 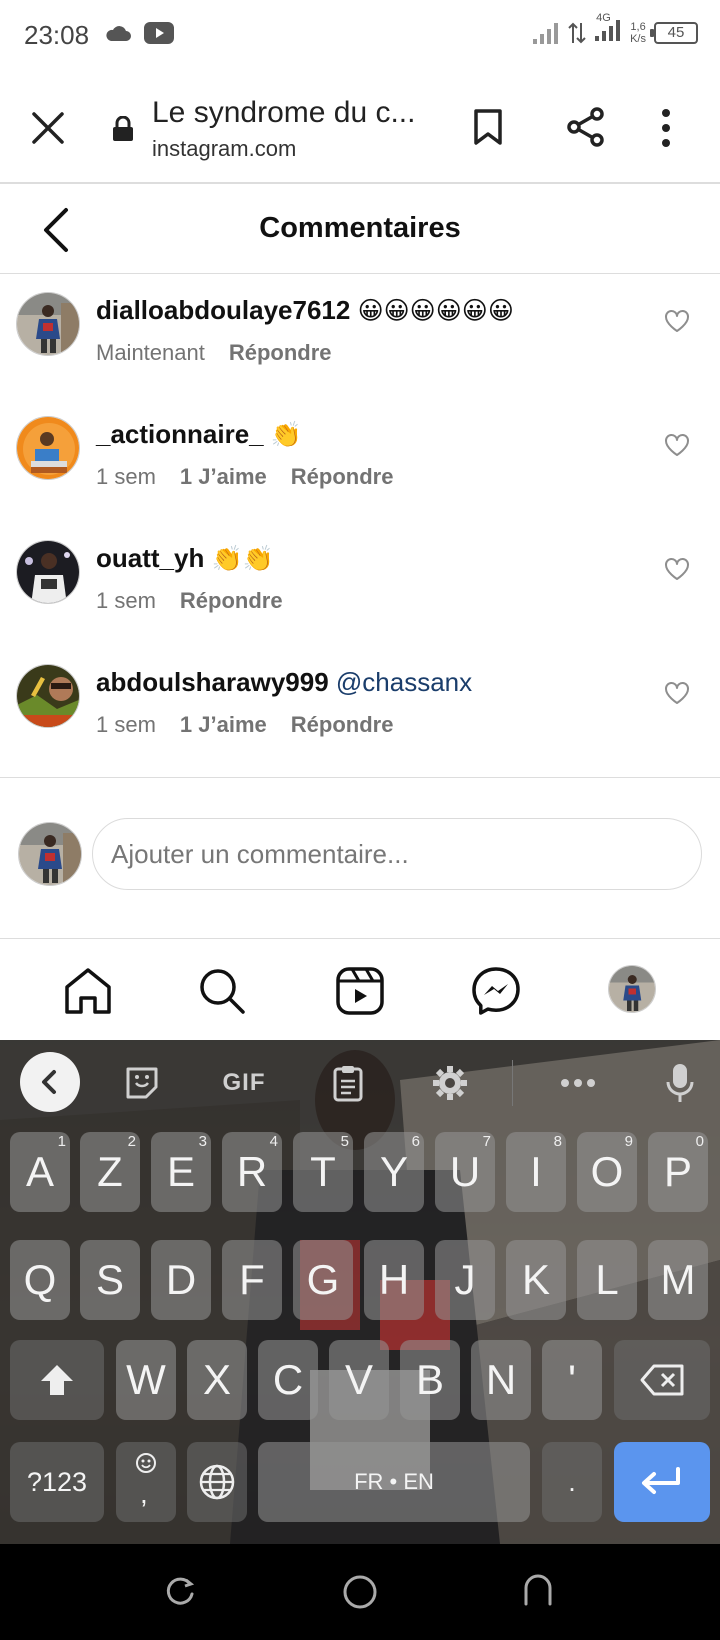 I want to click on enter-icon, so click(x=661, y=1480).